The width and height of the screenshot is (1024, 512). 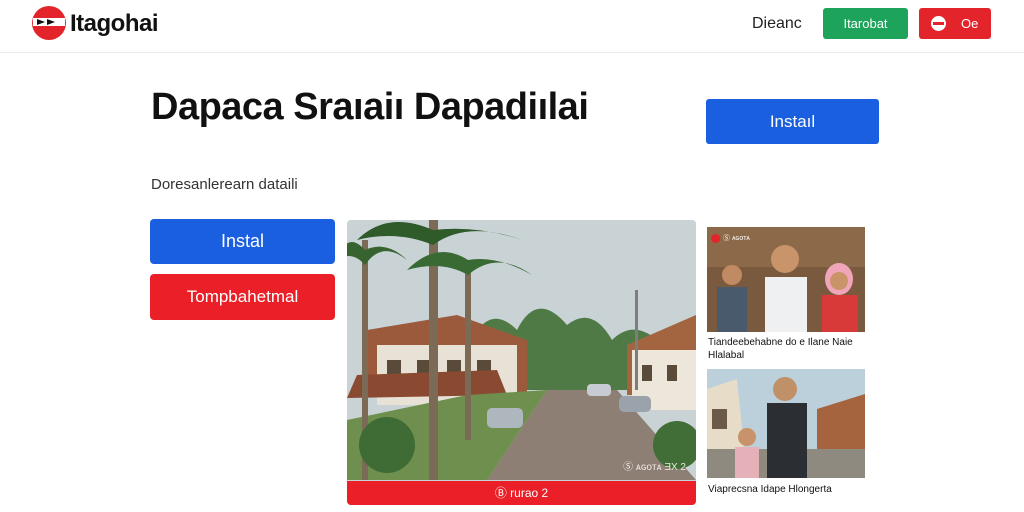 What do you see at coordinates (114, 24) in the screenshot?
I see `brand-name: Itagohai` at bounding box center [114, 24].